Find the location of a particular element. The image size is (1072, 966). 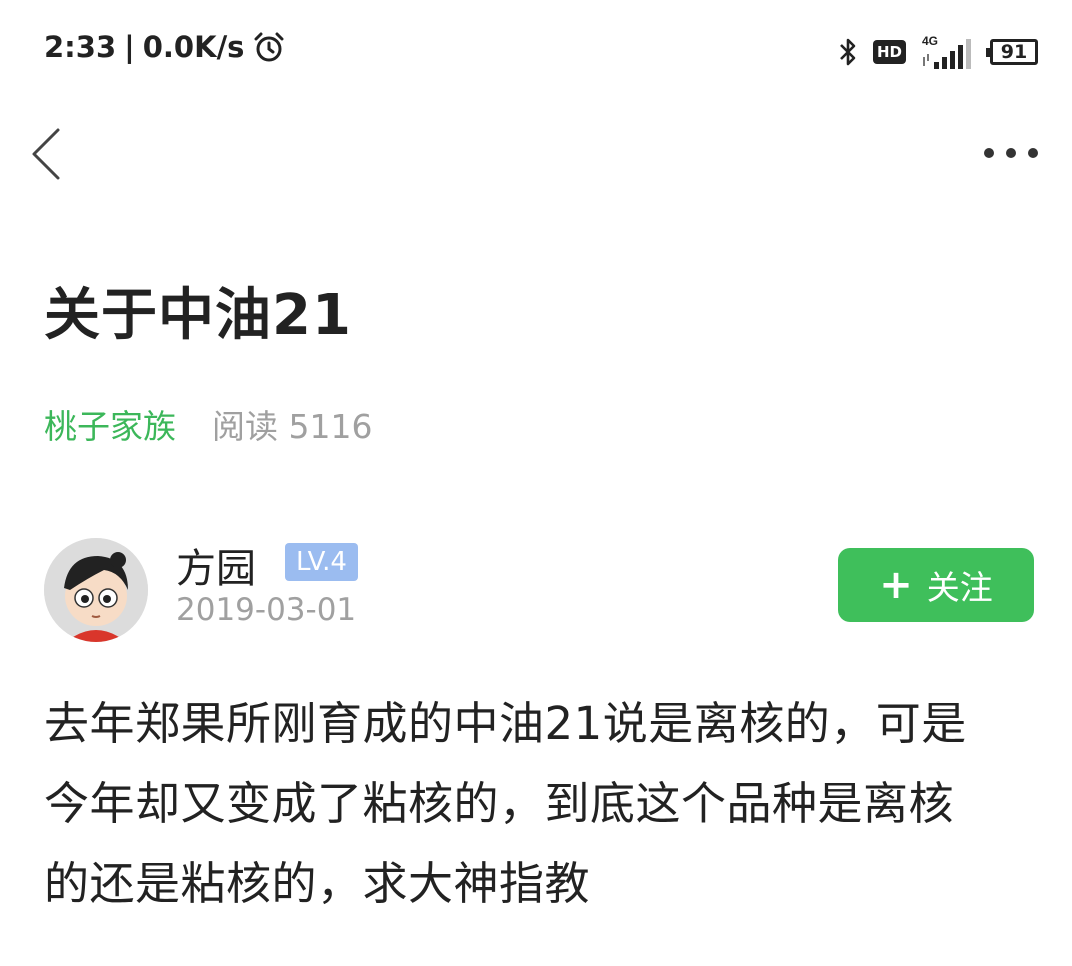

post-meta: 桃子家族 阅读 5116 is located at coordinates (208, 424).